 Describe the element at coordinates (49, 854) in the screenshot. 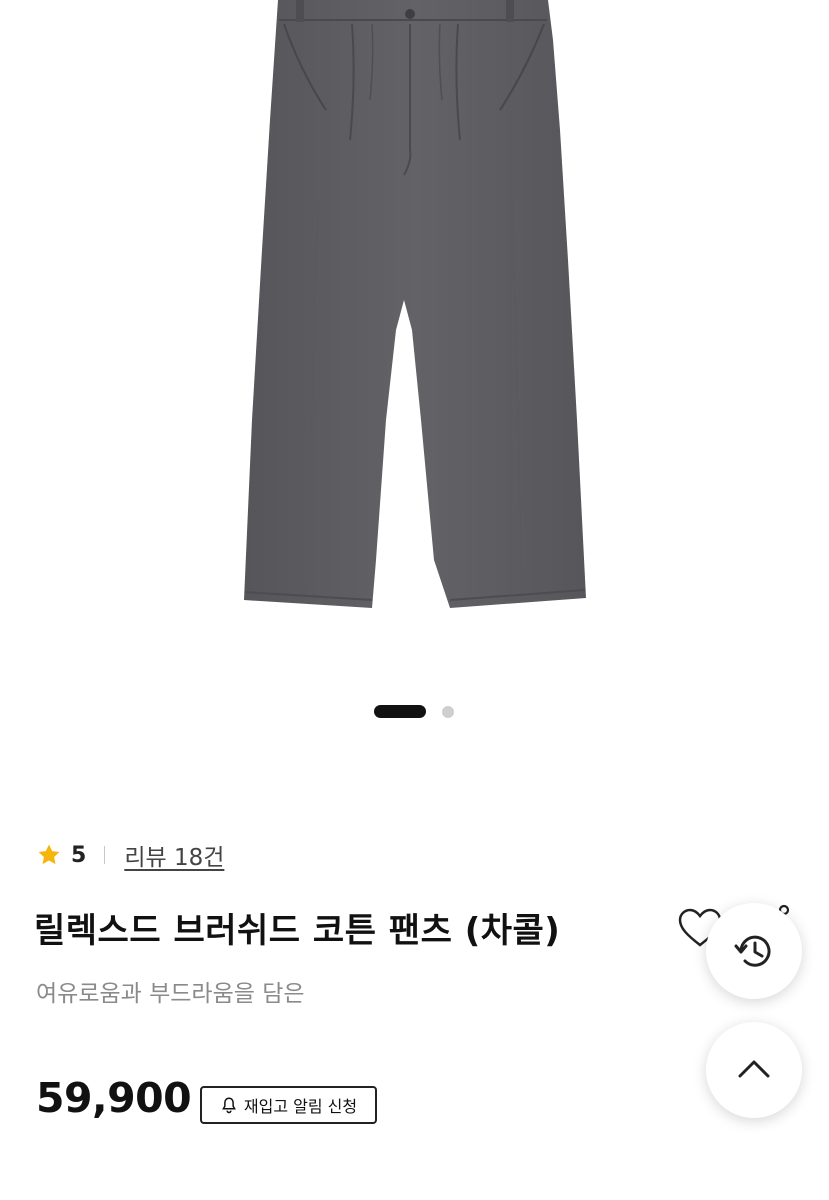

I see `star-icon` at that location.